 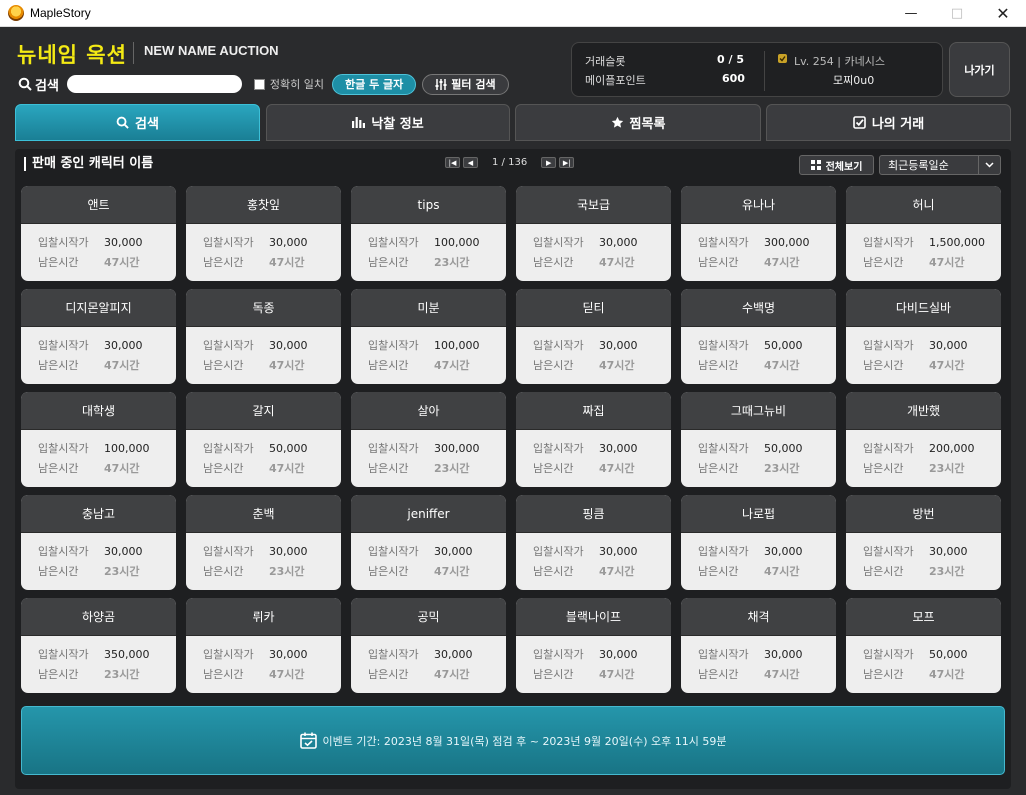 I want to click on checkbox-box, so click(x=259, y=84).